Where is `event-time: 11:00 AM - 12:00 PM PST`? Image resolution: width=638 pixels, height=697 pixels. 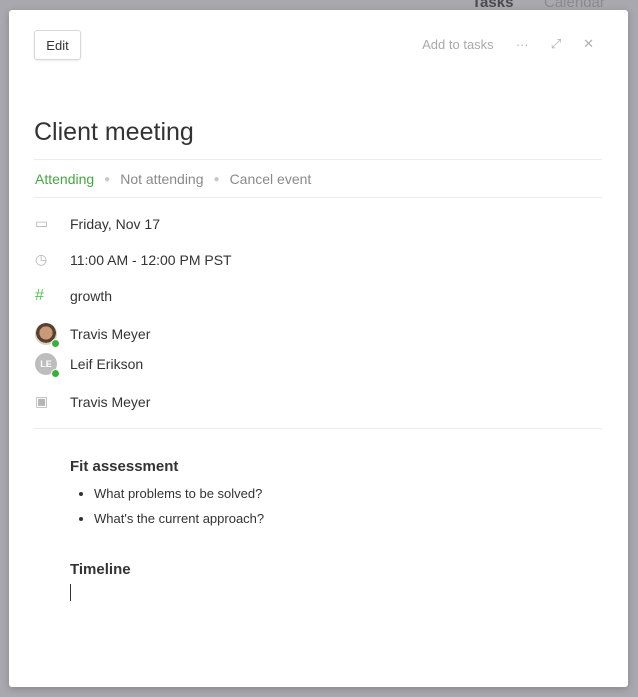
event-time: 11:00 AM - 12:00 PM PST is located at coordinates (151, 259).